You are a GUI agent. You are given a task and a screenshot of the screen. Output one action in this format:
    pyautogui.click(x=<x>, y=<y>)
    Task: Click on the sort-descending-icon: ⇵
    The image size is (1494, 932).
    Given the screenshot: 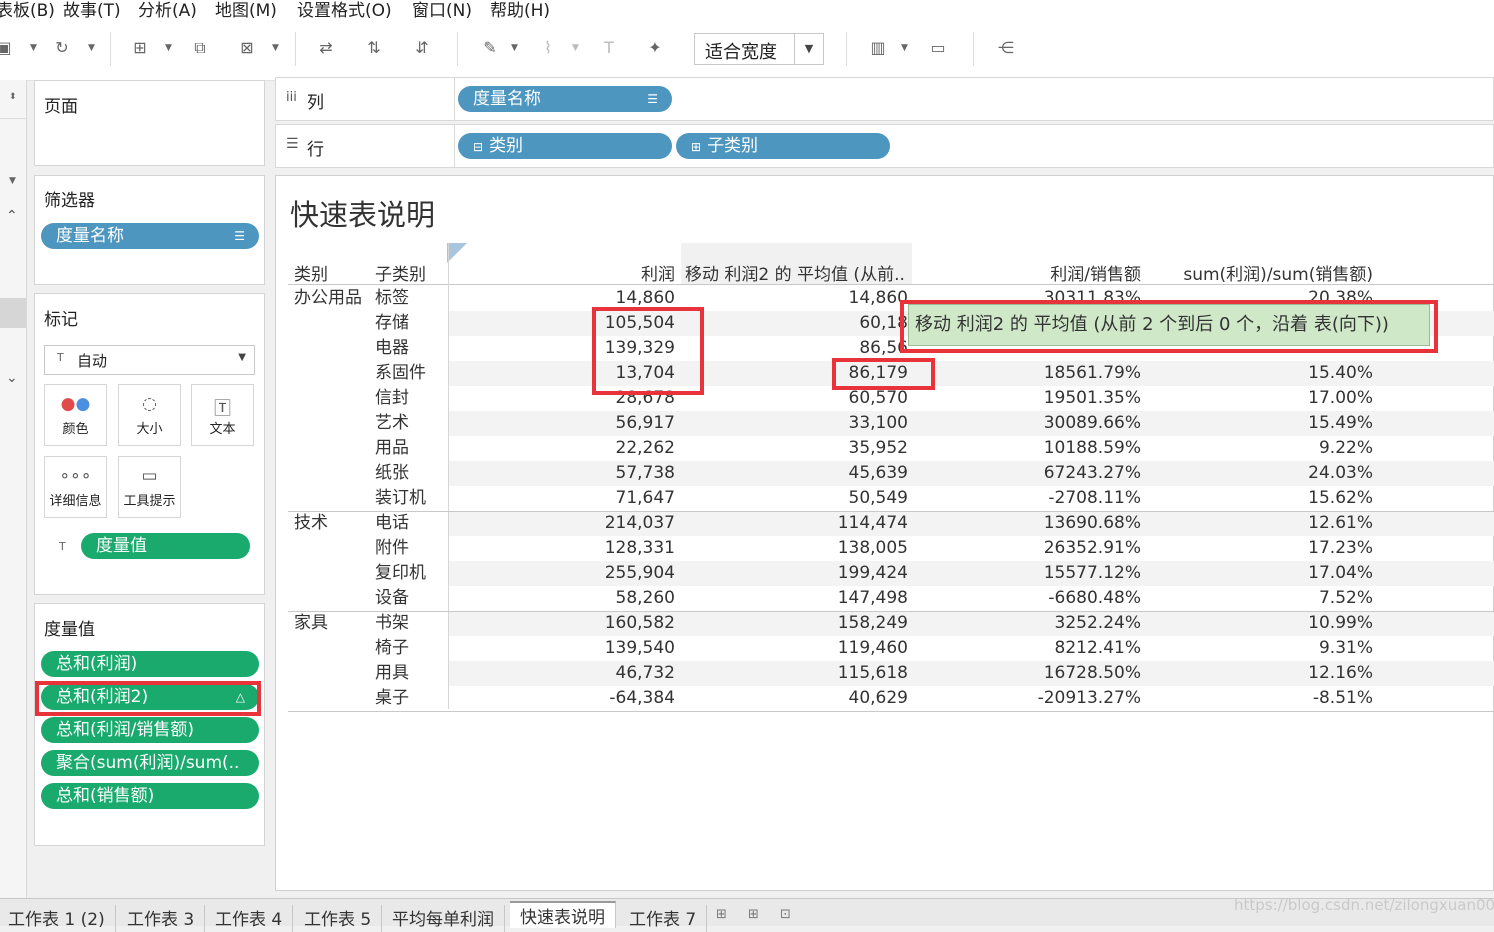 What is the action you would take?
    pyautogui.click(x=422, y=48)
    